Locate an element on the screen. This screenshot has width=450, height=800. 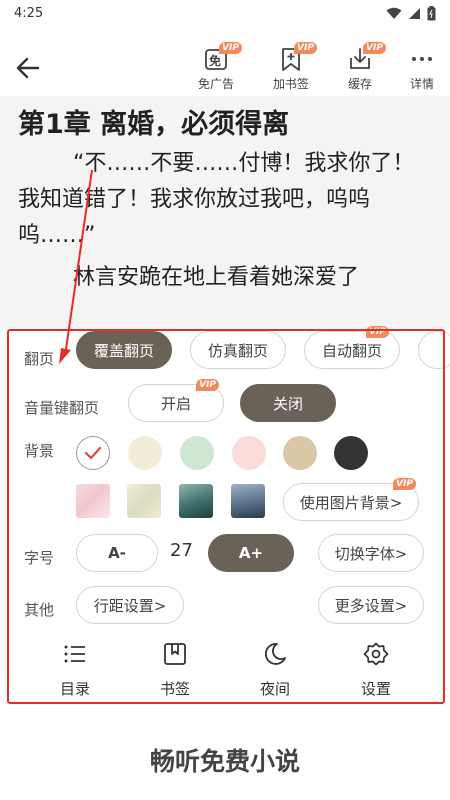
bg-color-cream is located at coordinates (145, 453).